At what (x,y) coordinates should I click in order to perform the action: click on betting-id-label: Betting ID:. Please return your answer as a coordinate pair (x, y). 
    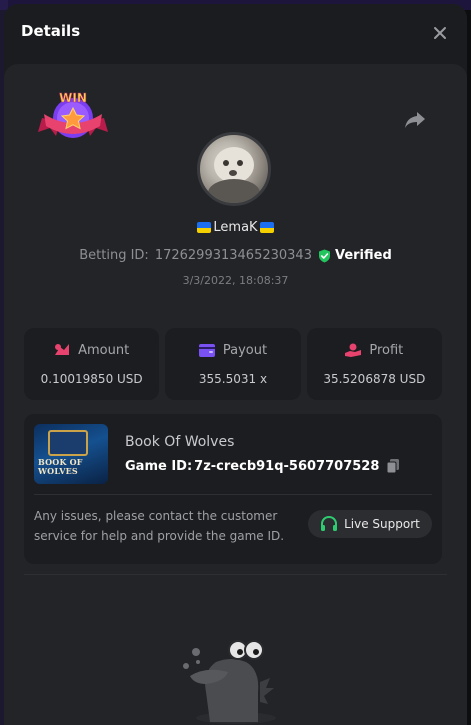
    Looking at the image, I should click on (114, 255).